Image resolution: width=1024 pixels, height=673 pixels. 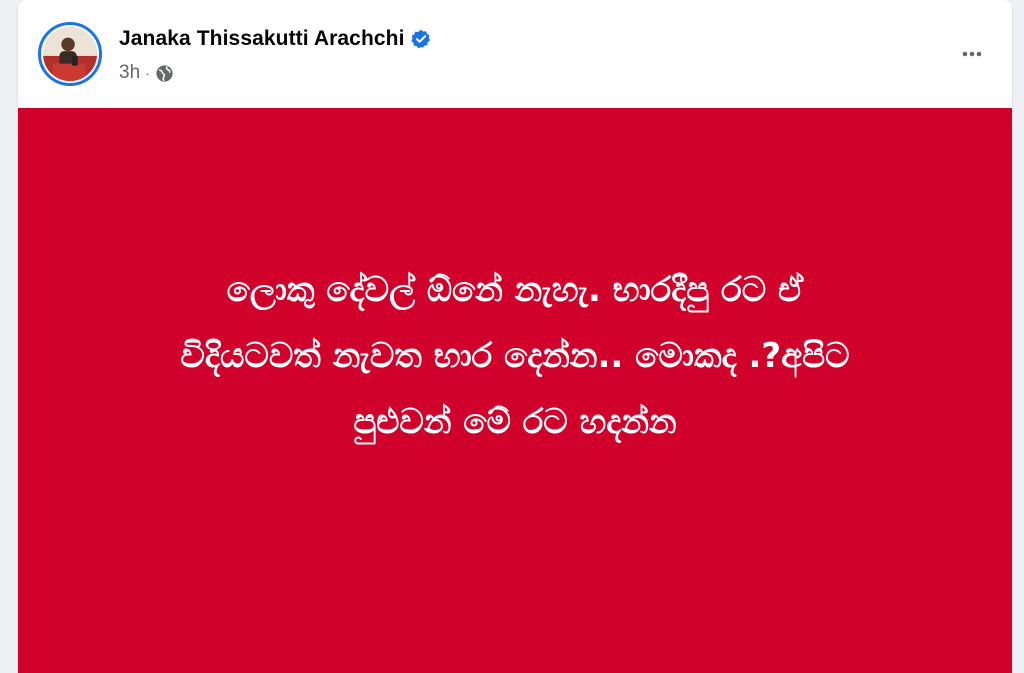 I want to click on more-options-button, so click(x=972, y=54).